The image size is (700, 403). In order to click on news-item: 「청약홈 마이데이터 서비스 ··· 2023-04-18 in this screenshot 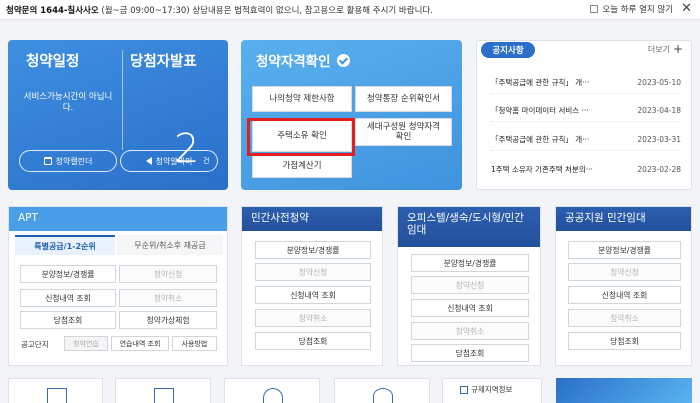, I will do `click(586, 111)`.